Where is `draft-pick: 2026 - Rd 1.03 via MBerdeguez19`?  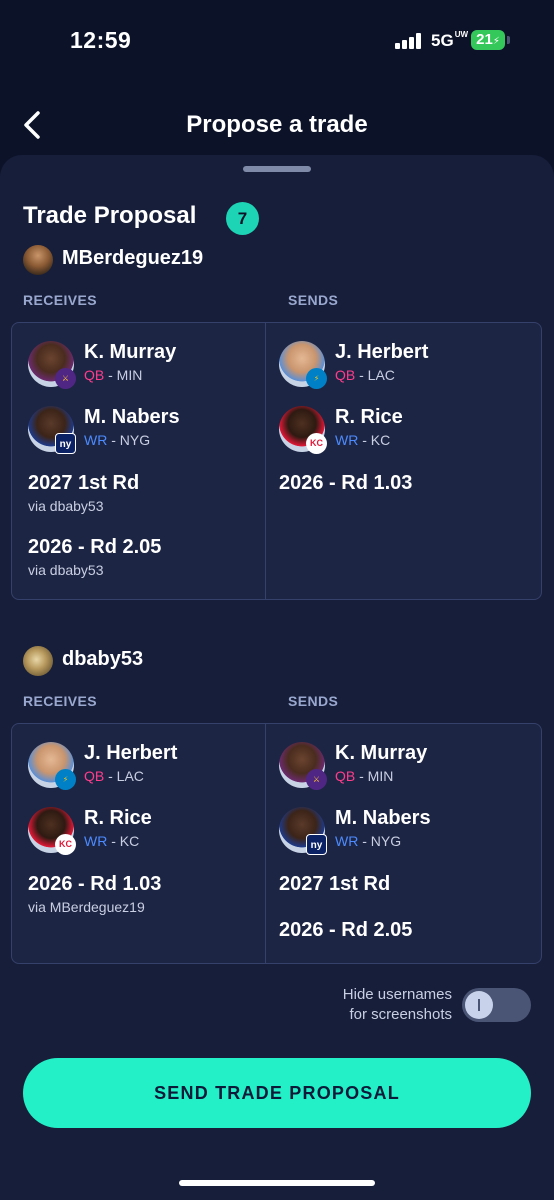 draft-pick: 2026 - Rd 1.03 via MBerdeguez19 is located at coordinates (94, 894).